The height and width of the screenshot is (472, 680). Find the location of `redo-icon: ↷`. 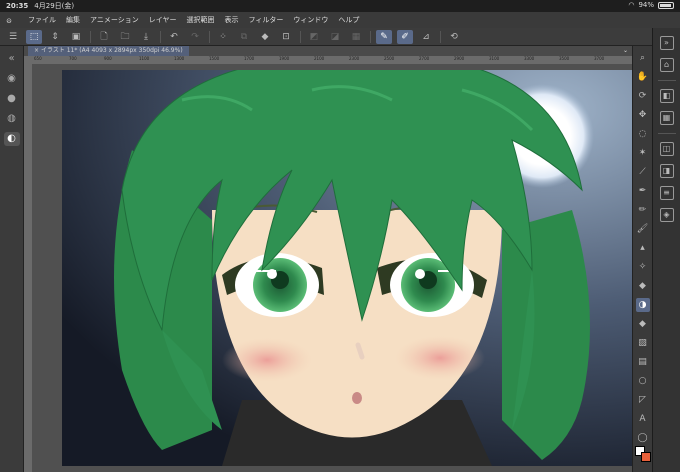

redo-icon: ↷ is located at coordinates (195, 37).